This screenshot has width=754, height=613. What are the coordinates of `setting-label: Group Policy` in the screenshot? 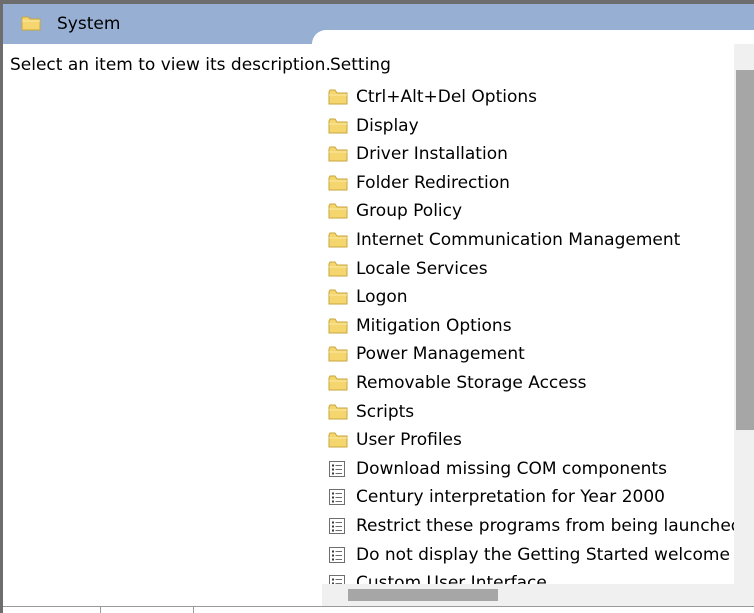 It's located at (409, 211).